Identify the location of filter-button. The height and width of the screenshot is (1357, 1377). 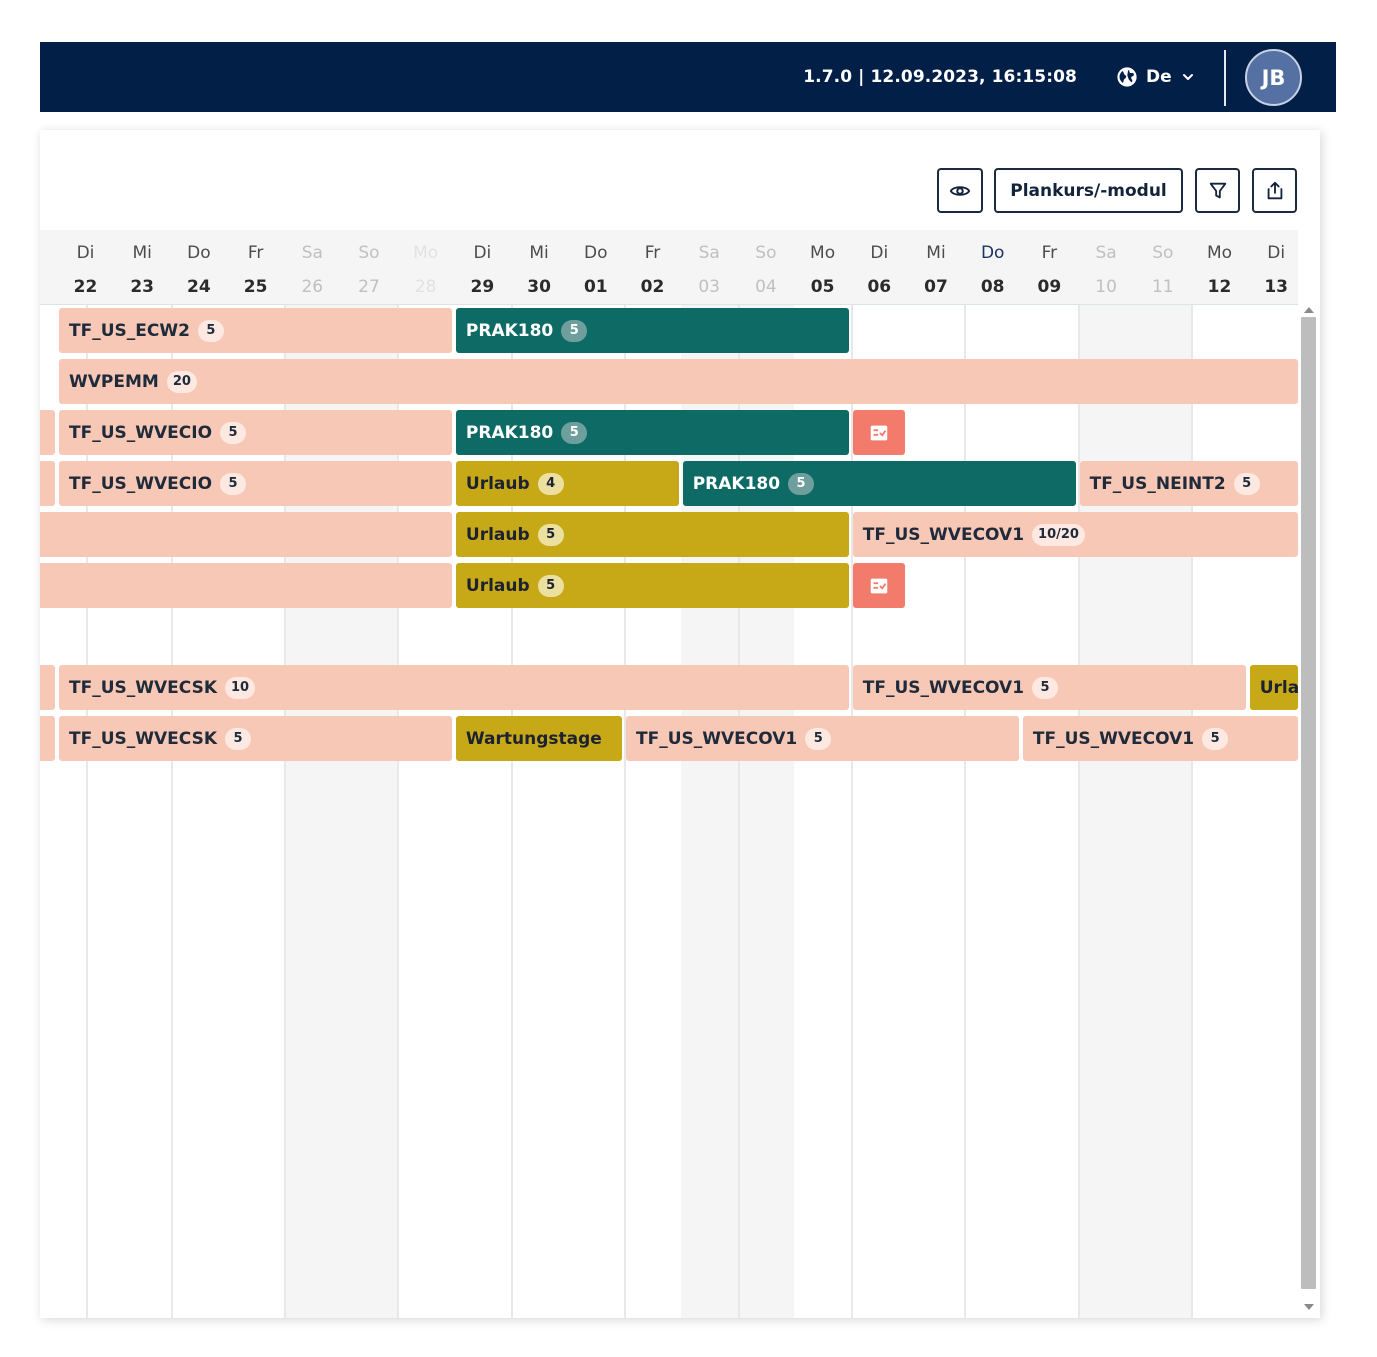
(1217, 190).